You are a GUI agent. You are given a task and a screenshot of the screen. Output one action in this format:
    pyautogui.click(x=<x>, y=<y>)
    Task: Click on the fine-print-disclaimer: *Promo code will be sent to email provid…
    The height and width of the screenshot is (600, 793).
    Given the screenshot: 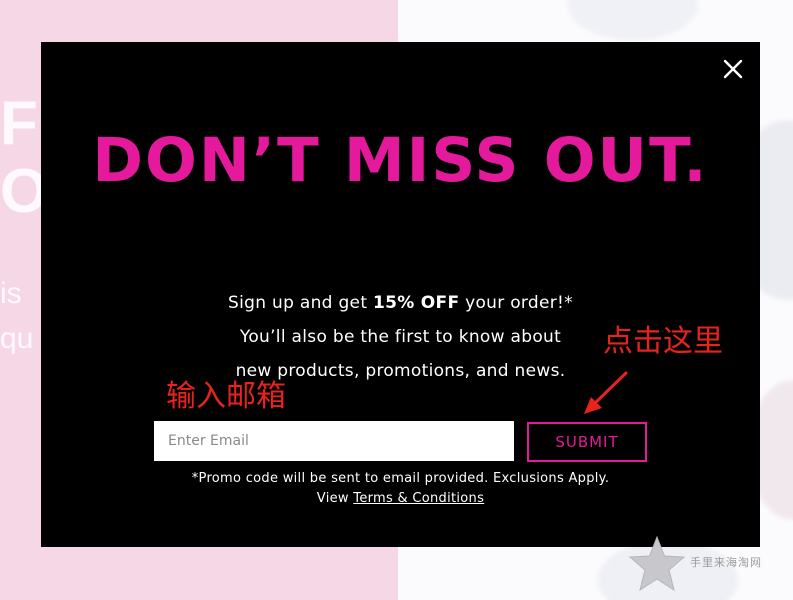 What is the action you would take?
    pyautogui.click(x=400, y=478)
    